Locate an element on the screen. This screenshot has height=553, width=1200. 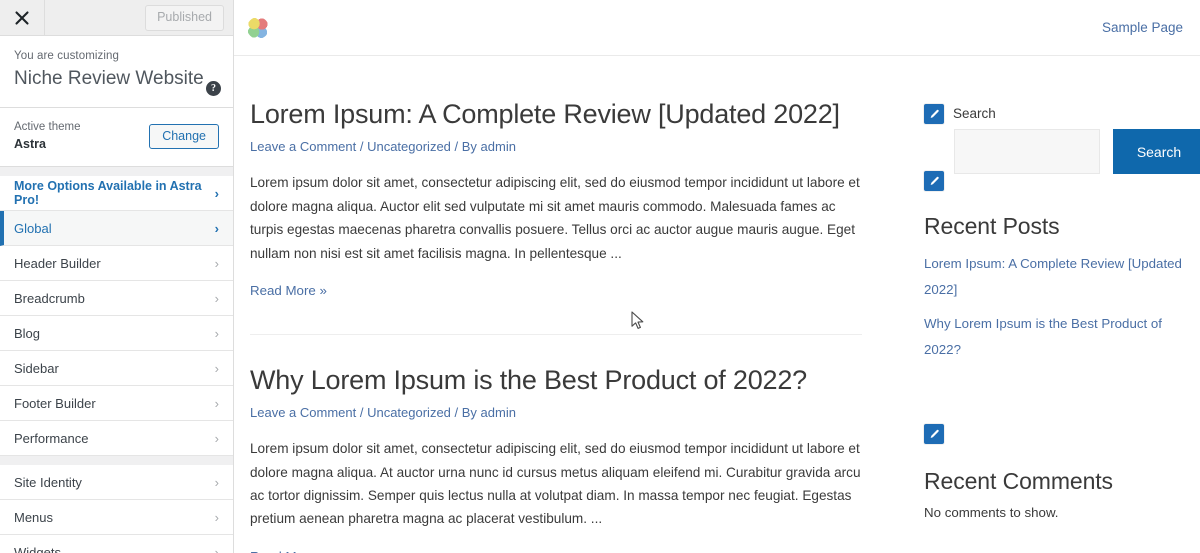
customizer-panel-more-options-available-in-astra-pro: More Options Available in Astra Pro! › is located at coordinates (116, 194).